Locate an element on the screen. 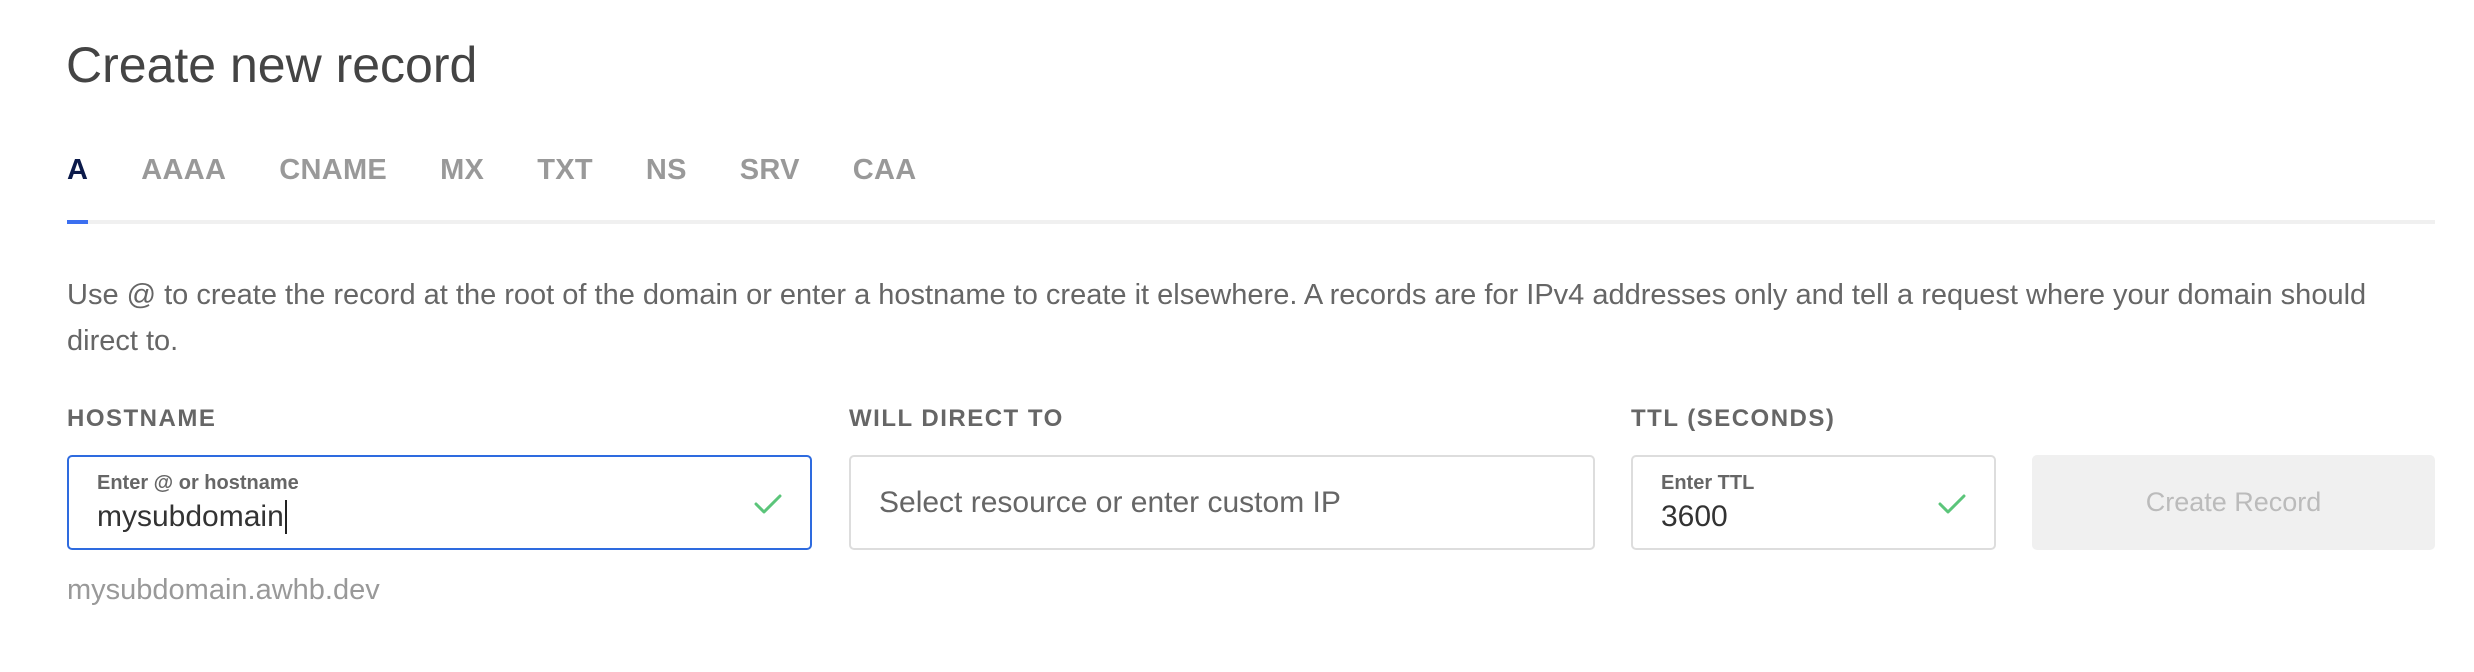 The height and width of the screenshot is (672, 2474). tab-label: MX is located at coordinates (462, 170).